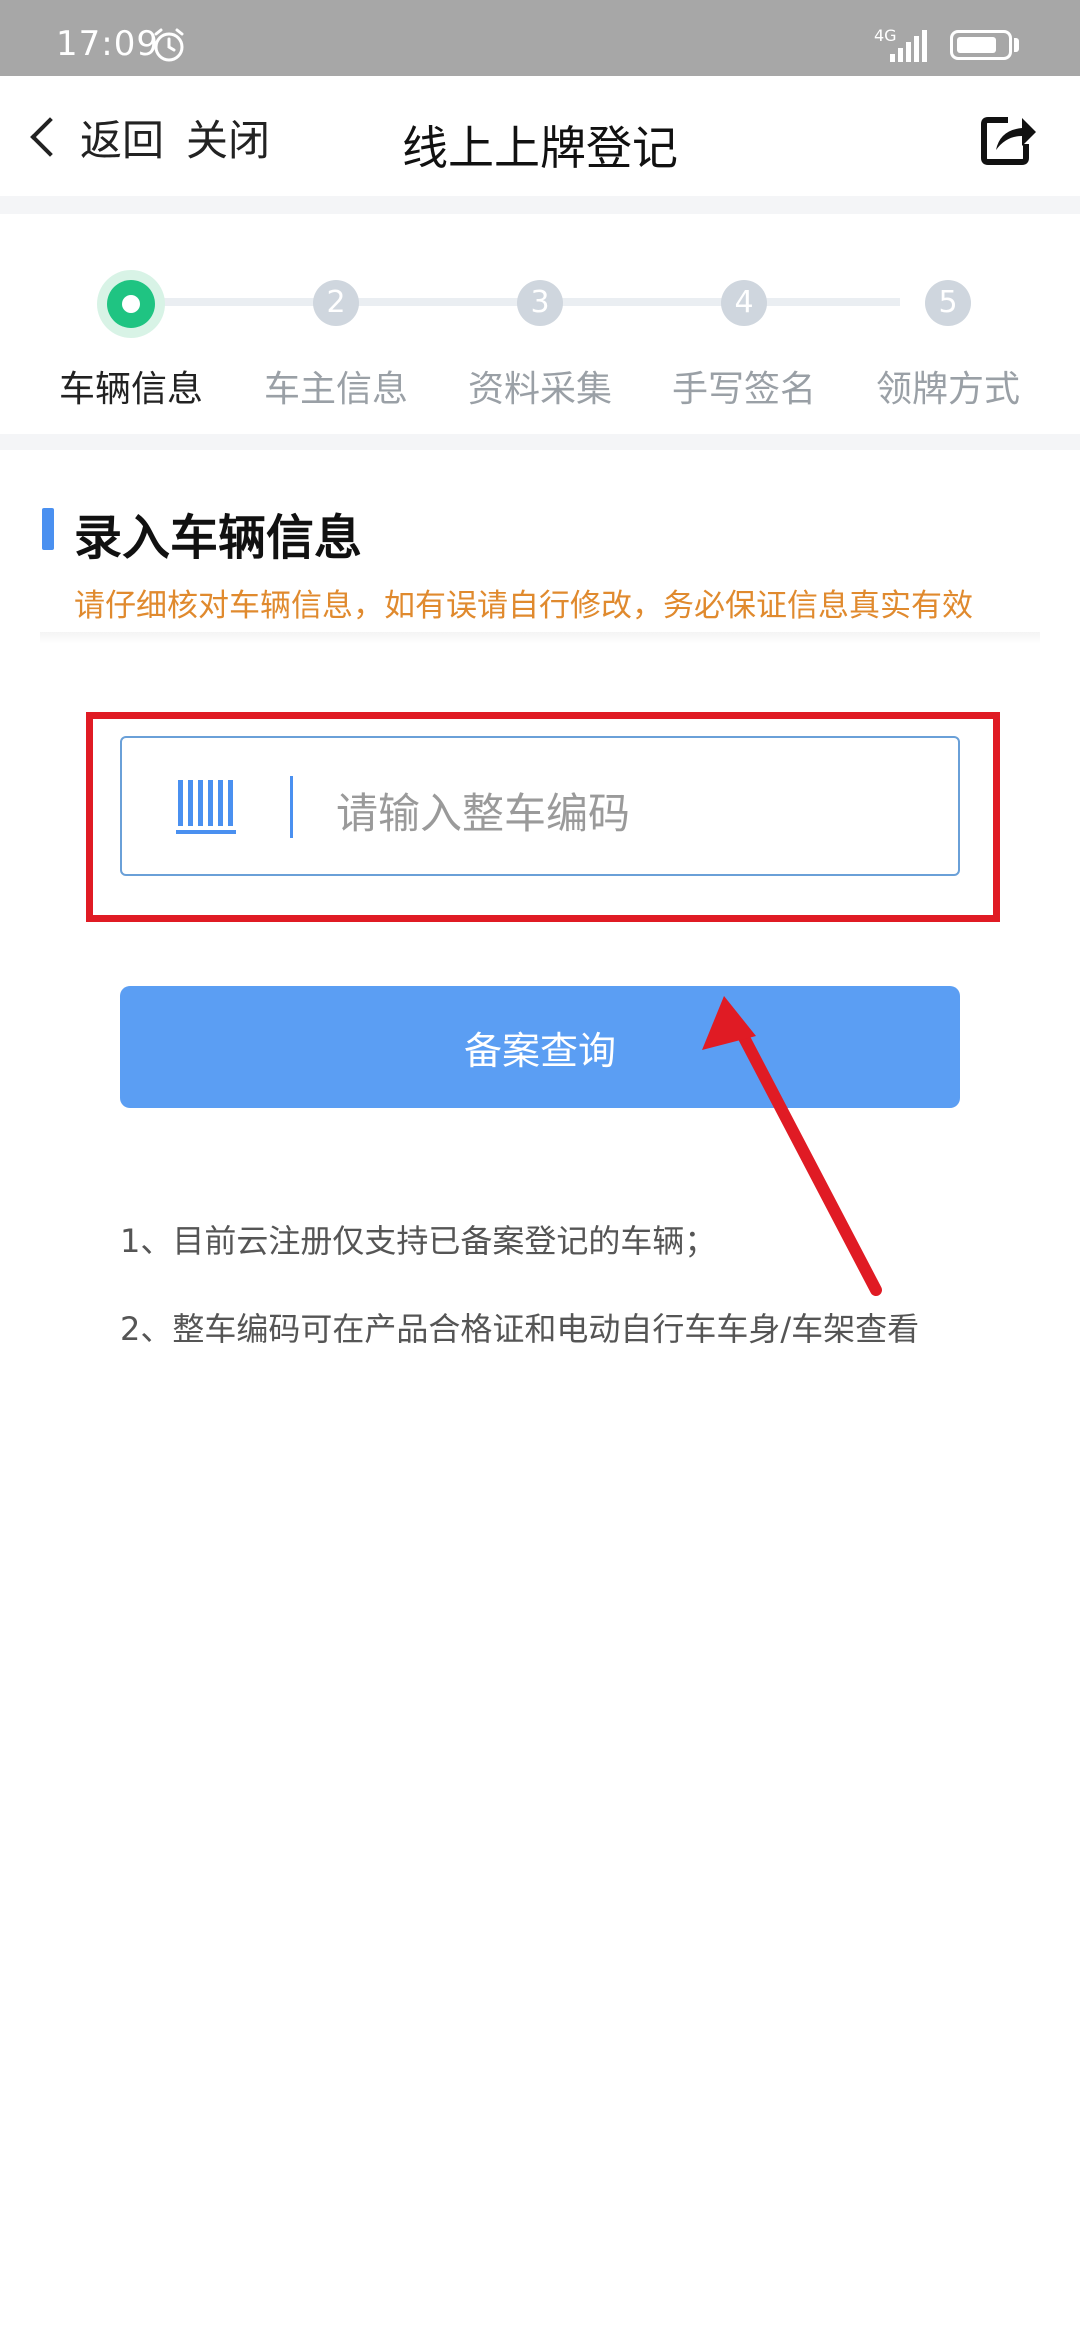 The width and height of the screenshot is (1080, 2340). What do you see at coordinates (540, 1047) in the screenshot?
I see `record-query-button: 备案查询` at bounding box center [540, 1047].